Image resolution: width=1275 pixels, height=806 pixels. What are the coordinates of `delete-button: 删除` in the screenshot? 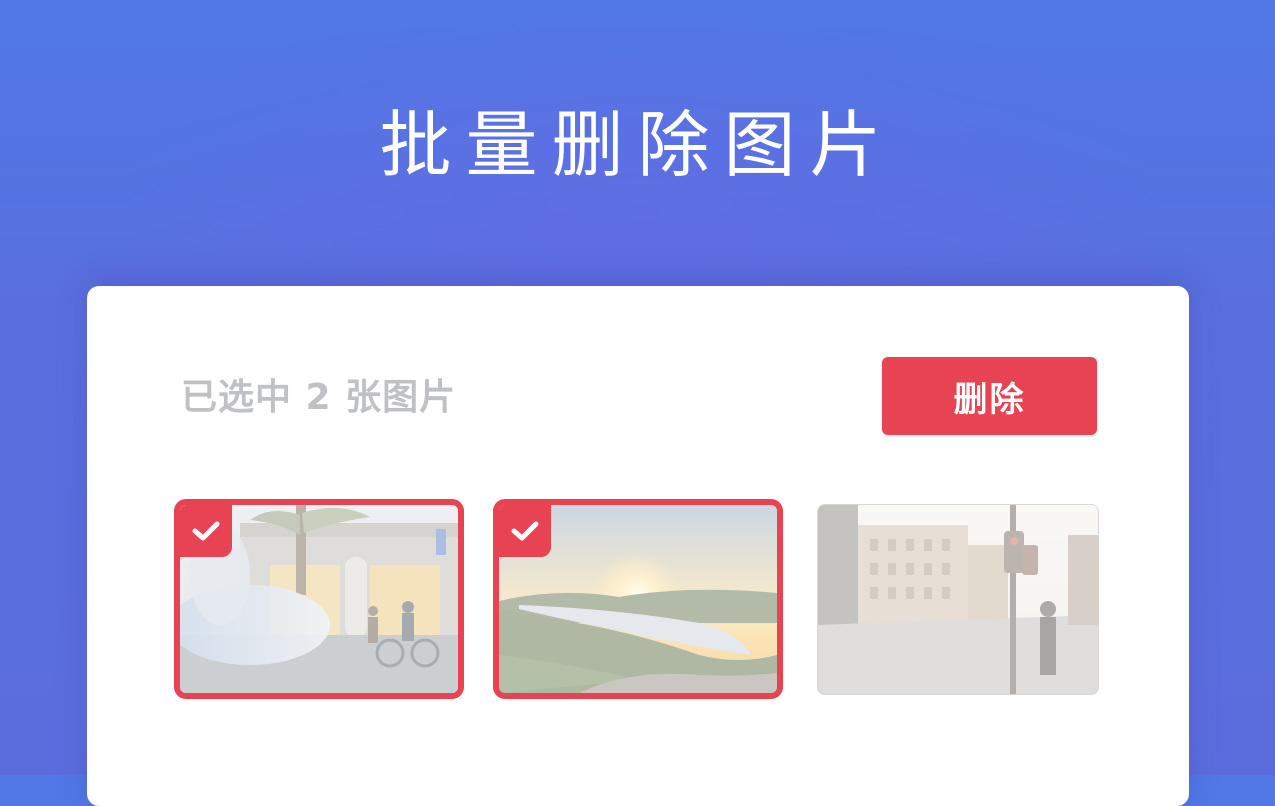 It's located at (989, 396).